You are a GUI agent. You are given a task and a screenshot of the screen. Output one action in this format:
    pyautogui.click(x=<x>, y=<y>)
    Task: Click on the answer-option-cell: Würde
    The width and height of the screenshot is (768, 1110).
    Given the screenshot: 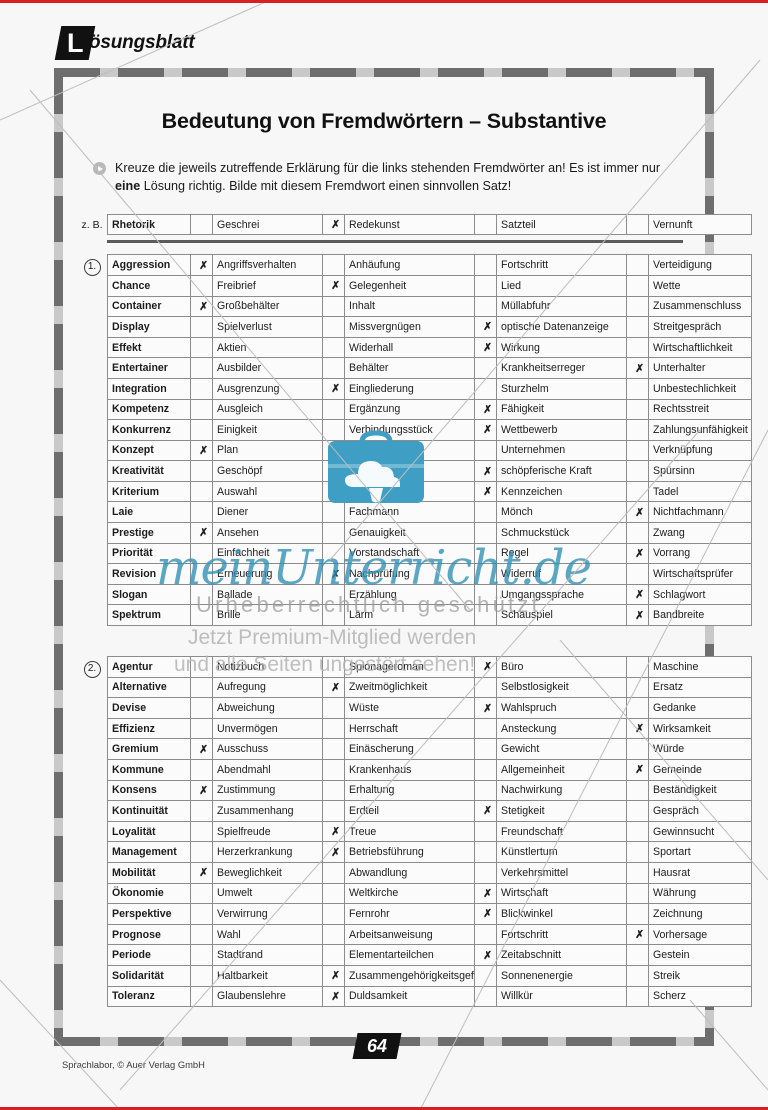 What is the action you would take?
    pyautogui.click(x=700, y=749)
    